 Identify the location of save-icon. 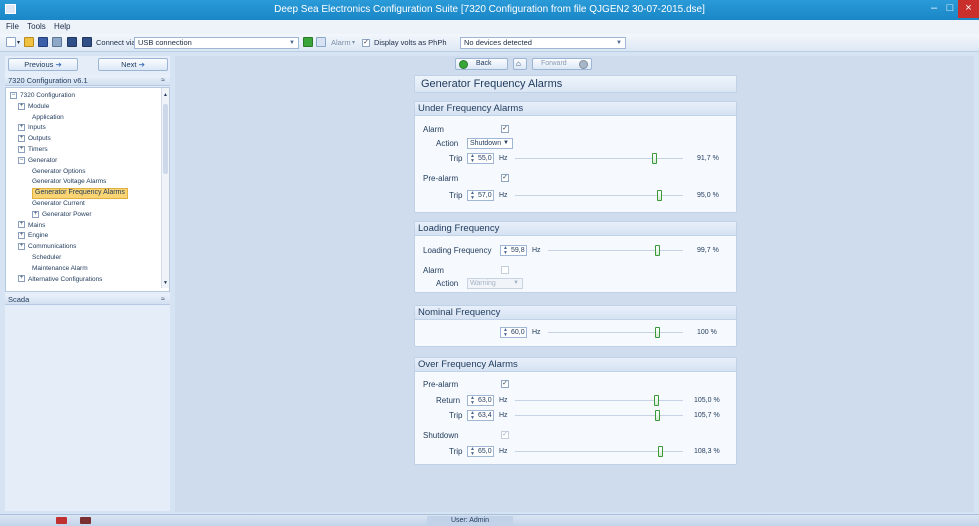
(43, 42).